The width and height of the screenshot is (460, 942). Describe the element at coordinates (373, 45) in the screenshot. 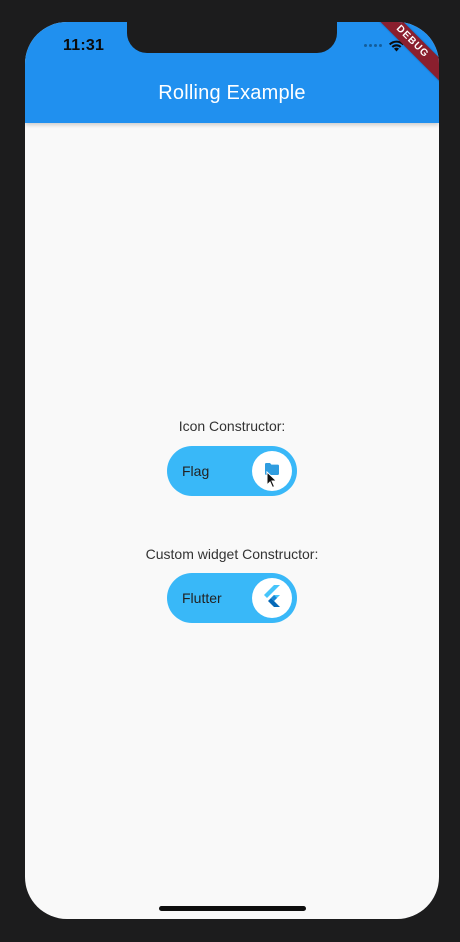

I see `signal-icon` at that location.